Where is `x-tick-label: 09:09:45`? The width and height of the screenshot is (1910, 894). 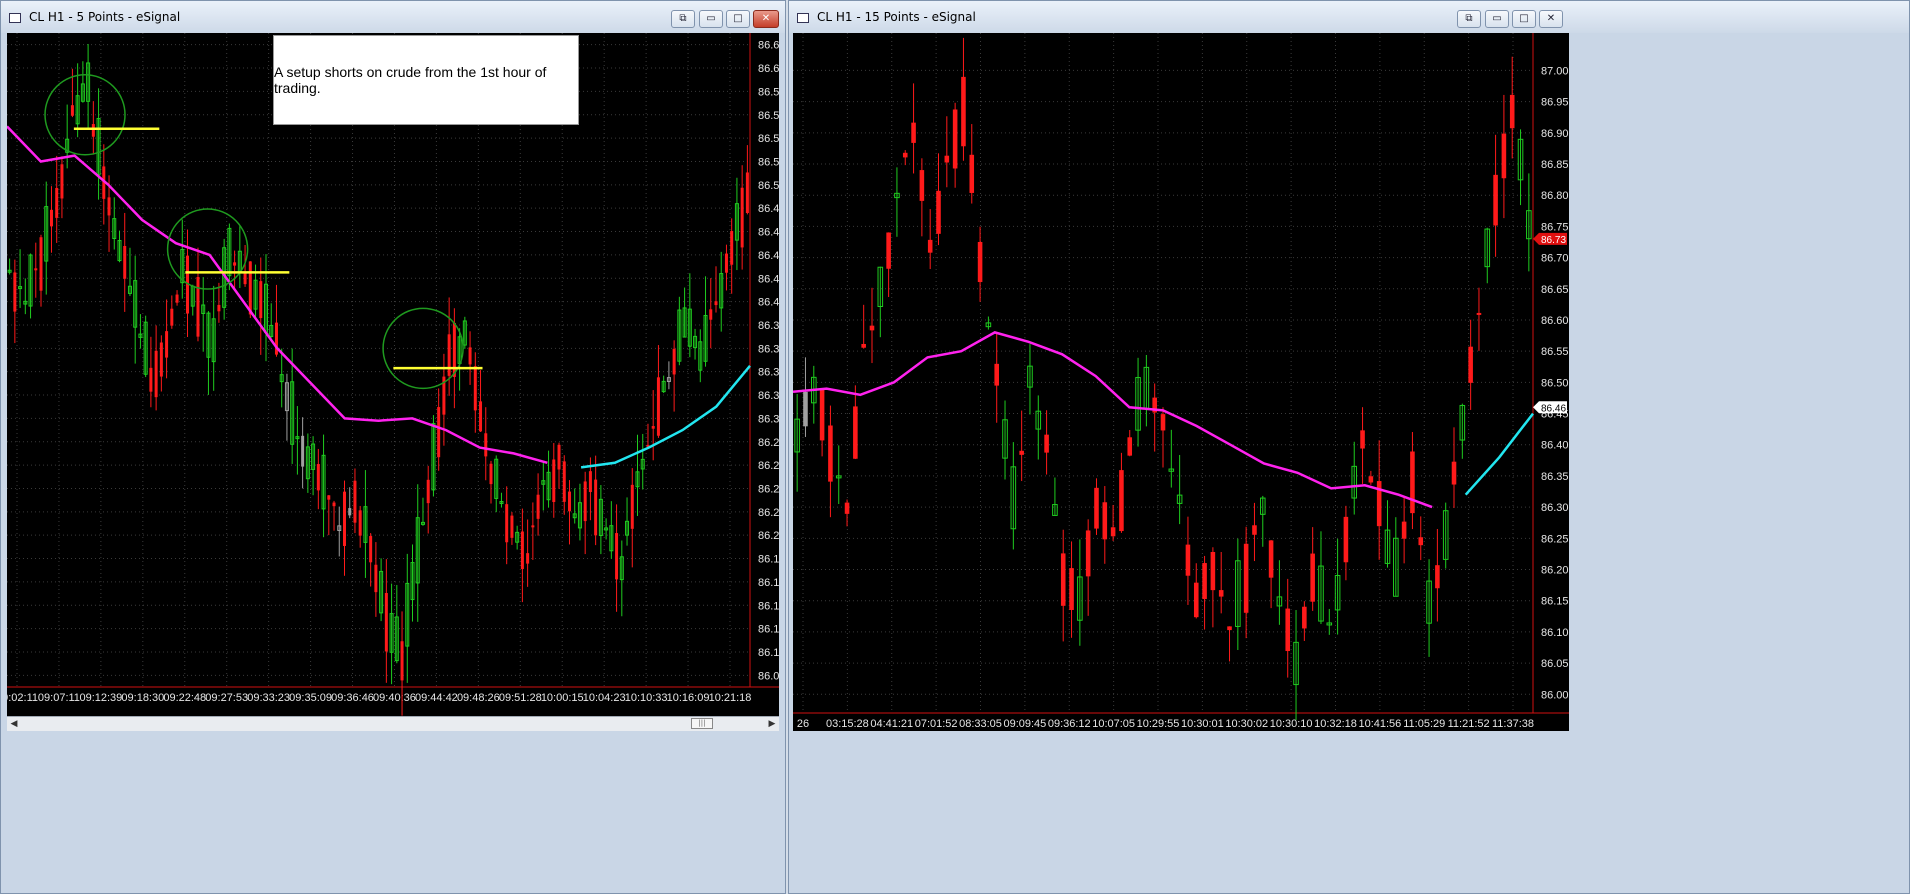
x-tick-label: 09:09:45 is located at coordinates (1024, 724).